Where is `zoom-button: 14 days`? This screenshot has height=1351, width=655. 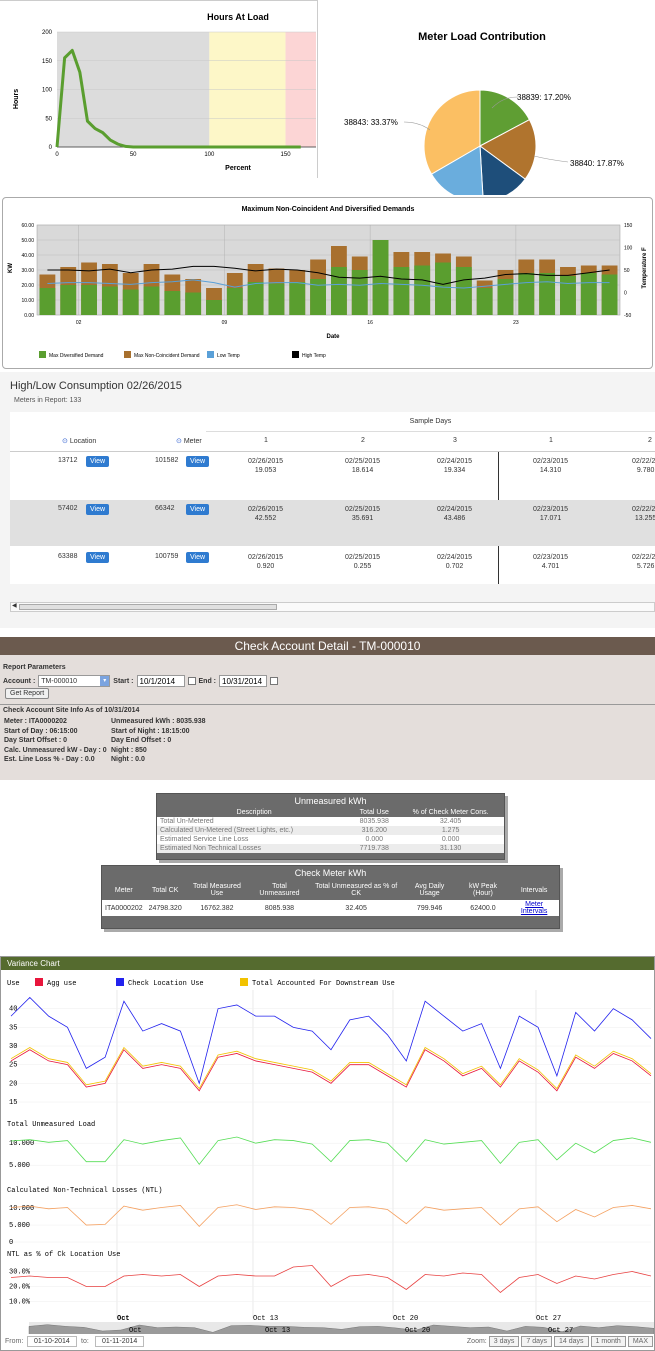 zoom-button: 14 days is located at coordinates (571, 1341).